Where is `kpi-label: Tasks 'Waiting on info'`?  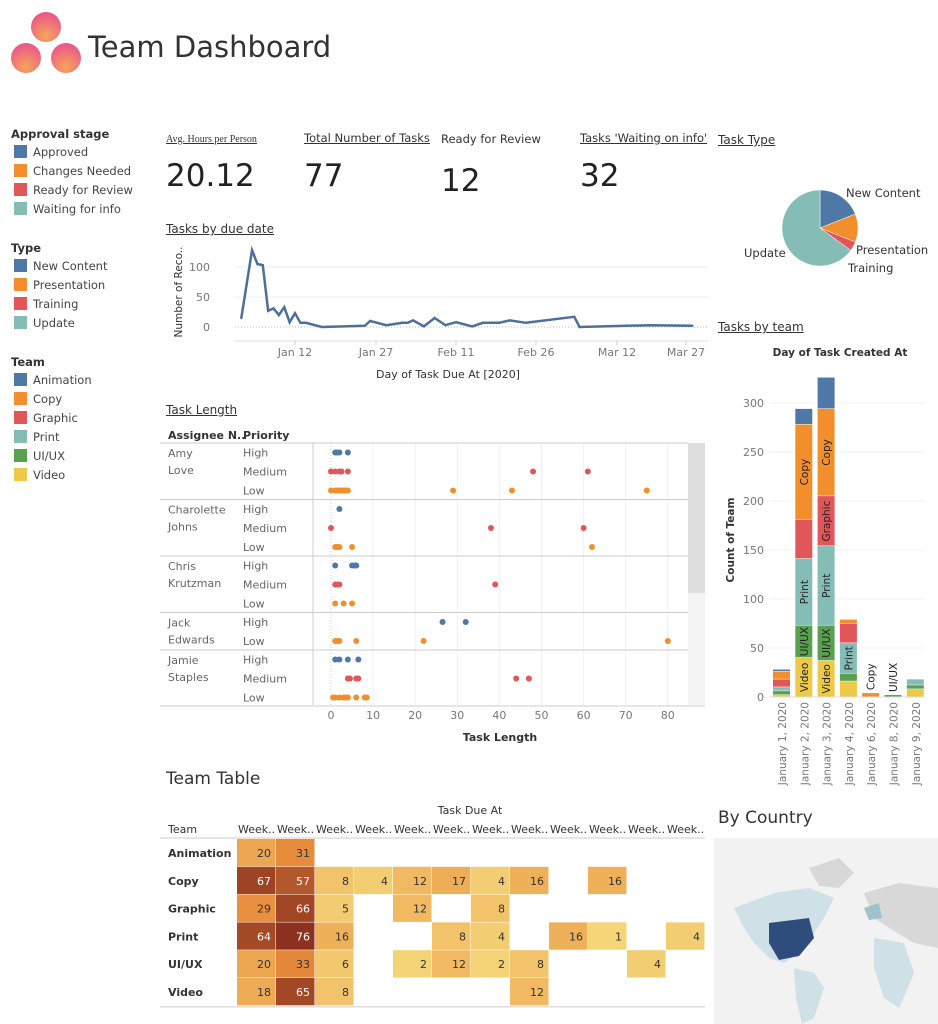 kpi-label: Tasks 'Waiting on info' is located at coordinates (643, 138).